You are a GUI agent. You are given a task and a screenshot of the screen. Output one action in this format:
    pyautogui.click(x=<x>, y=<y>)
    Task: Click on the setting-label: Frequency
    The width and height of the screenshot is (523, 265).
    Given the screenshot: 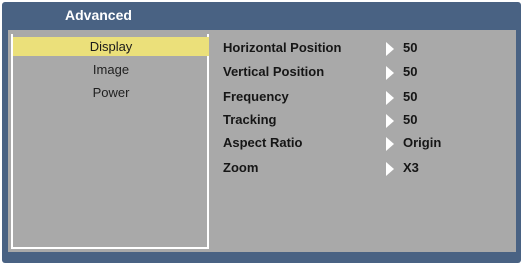 What is the action you would take?
    pyautogui.click(x=256, y=96)
    